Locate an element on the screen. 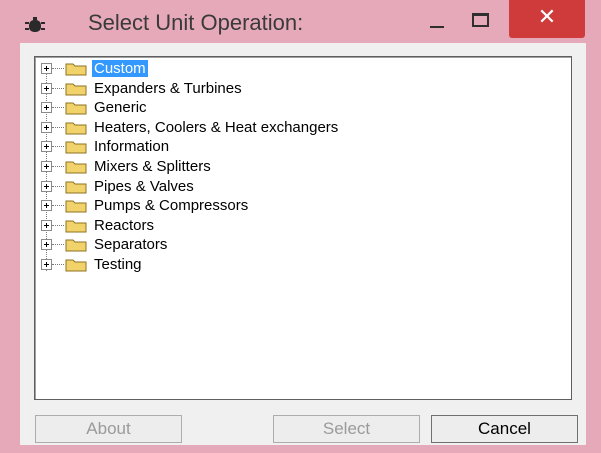 The image size is (601, 453). window-title: Select Unit Operation: is located at coordinates (196, 22).